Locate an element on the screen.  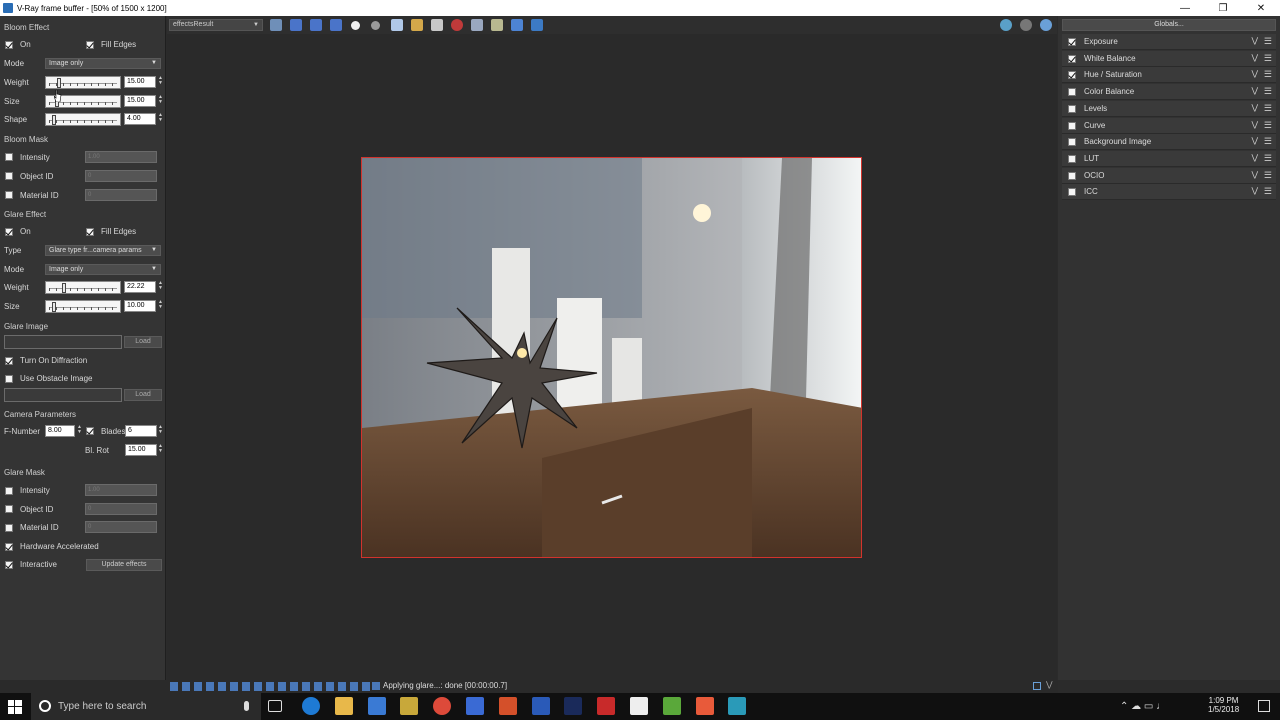
red-channel-icon is located at coordinates (296, 25).